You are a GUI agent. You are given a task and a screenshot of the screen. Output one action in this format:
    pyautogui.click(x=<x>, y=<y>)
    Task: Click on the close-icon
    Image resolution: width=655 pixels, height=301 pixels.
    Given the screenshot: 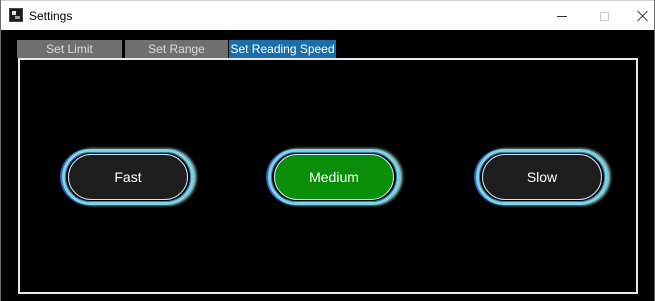 What is the action you would take?
    pyautogui.click(x=643, y=16)
    